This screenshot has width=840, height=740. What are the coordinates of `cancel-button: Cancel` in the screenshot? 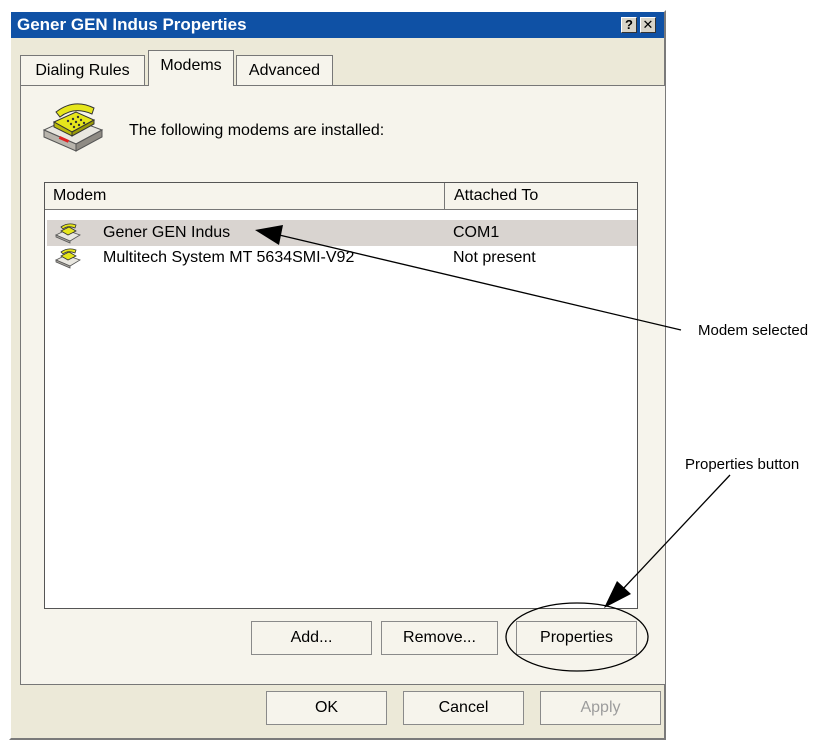 It's located at (463, 708).